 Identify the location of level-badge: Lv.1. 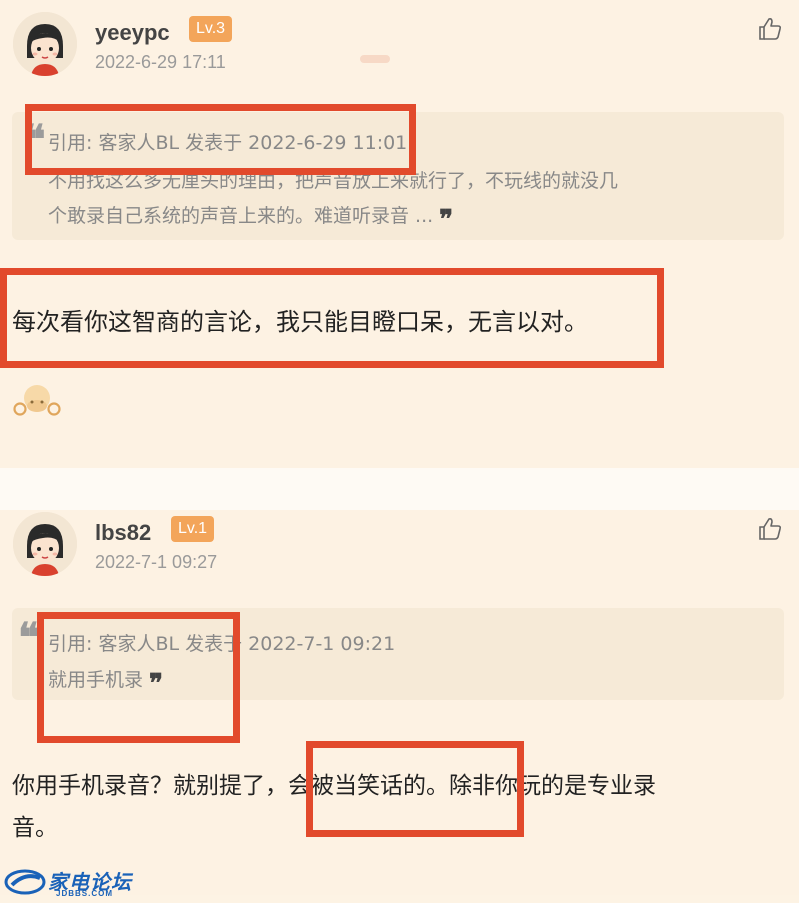
(193, 529).